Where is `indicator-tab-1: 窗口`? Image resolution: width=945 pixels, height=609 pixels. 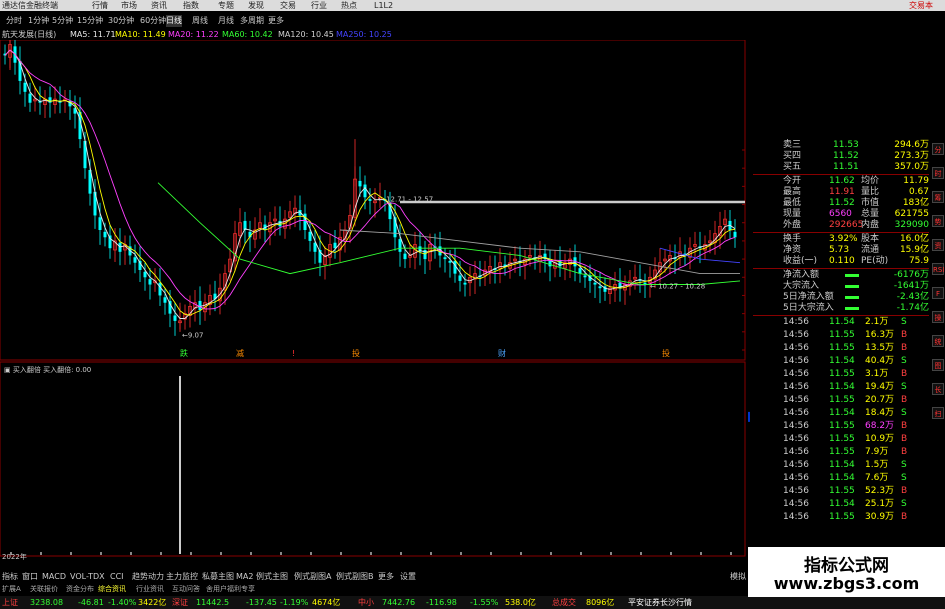 indicator-tab-1: 窗口 is located at coordinates (30, 576).